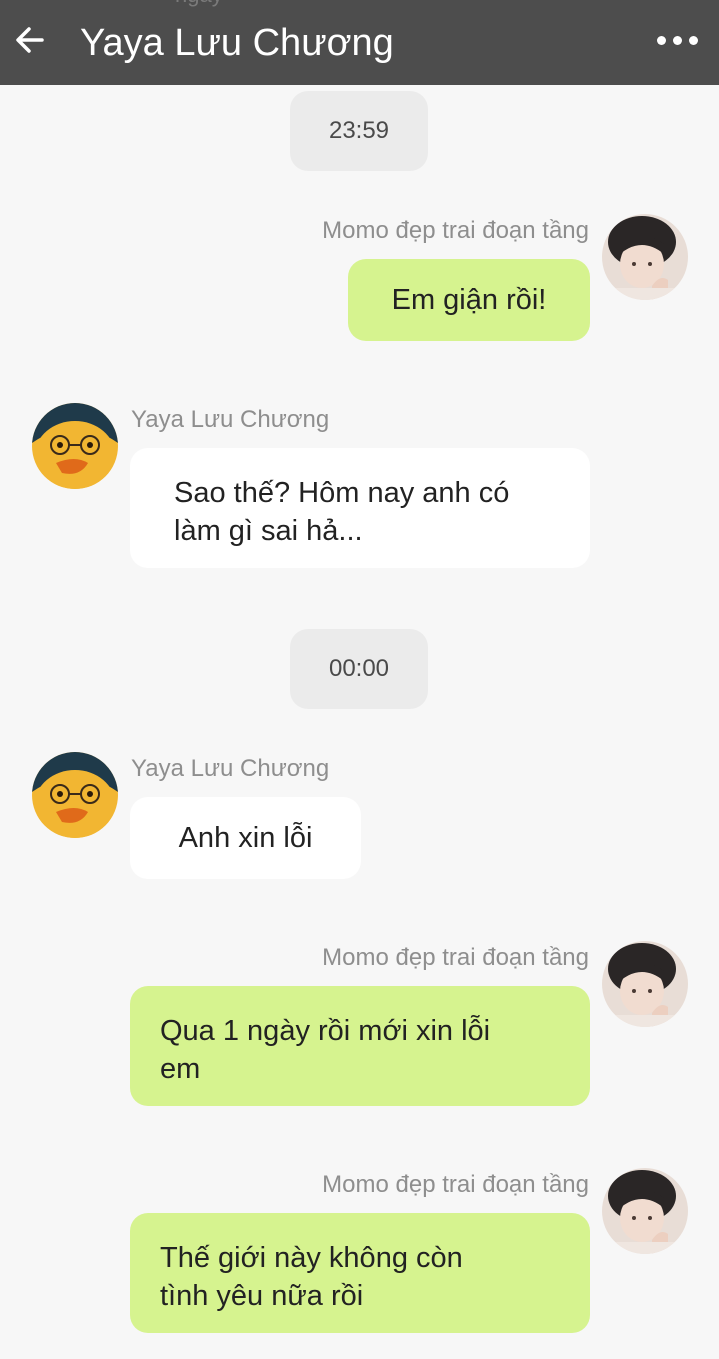  I want to click on scrolled-text-fragment: ngày, so click(199, 4).